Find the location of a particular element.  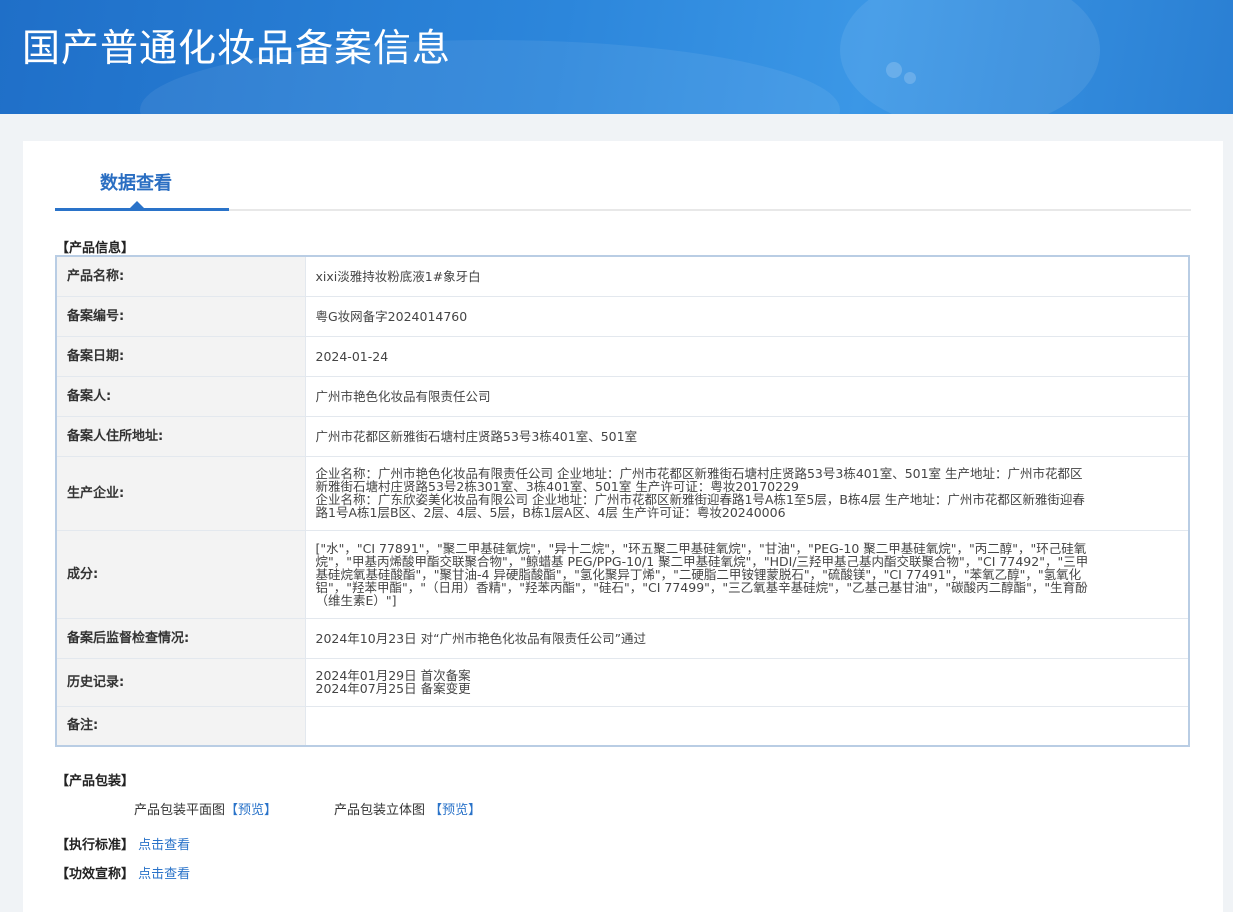

filing-date-value: 2024-01-24 is located at coordinates (747, 356).